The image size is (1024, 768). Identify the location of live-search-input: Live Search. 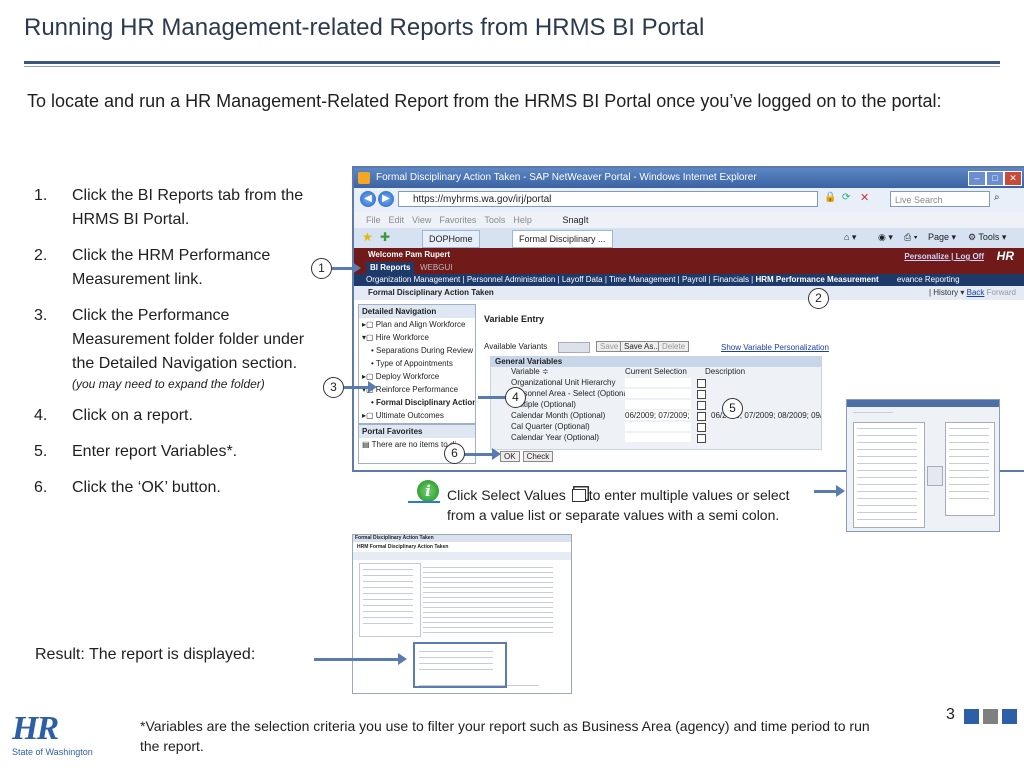
(940, 199).